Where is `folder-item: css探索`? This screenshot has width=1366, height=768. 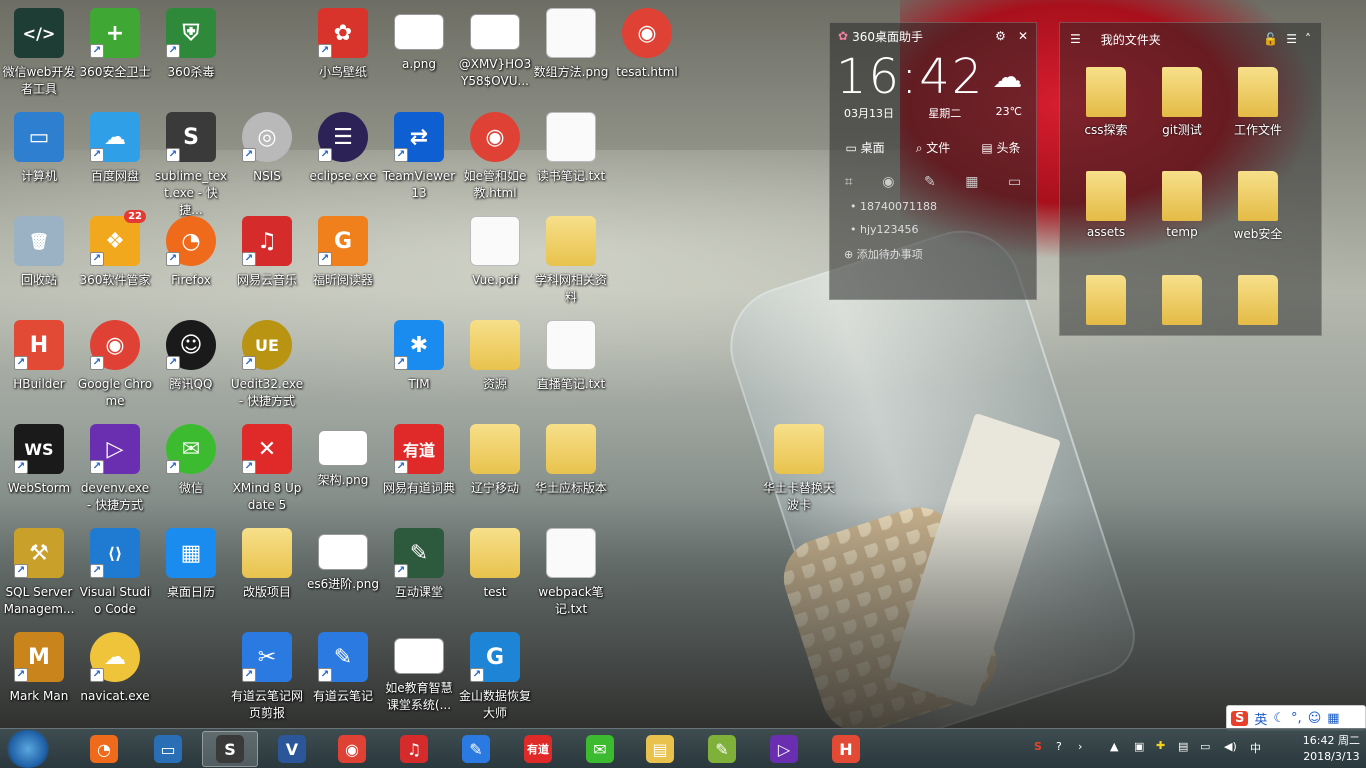
folder-item: css探索 is located at coordinates (1106, 102).